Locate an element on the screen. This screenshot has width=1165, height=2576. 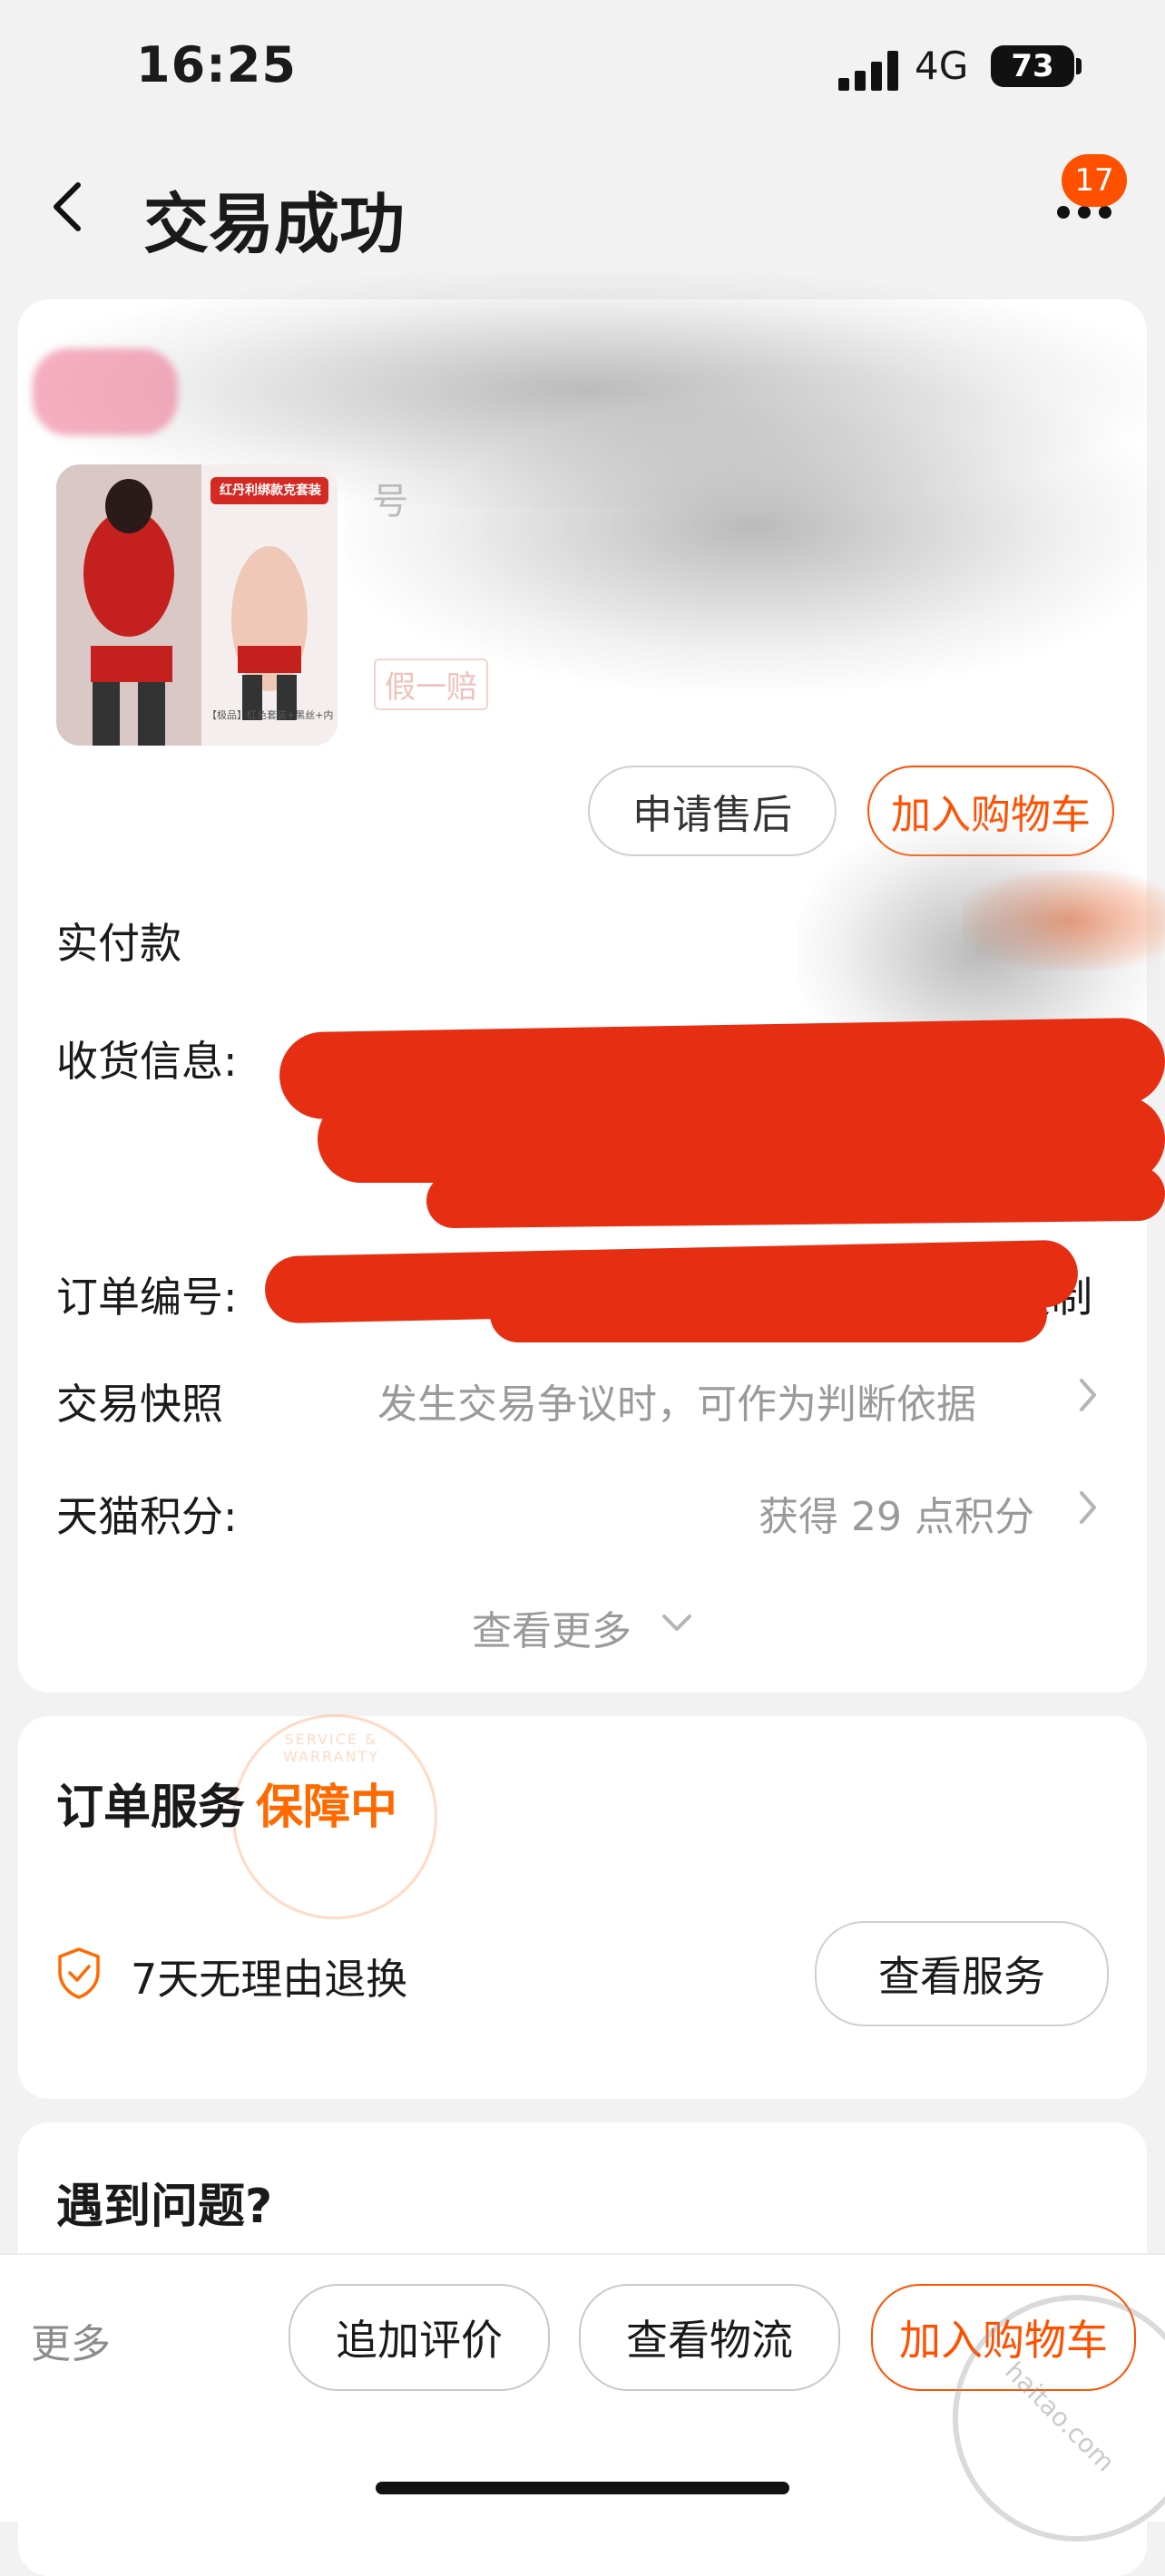
battery-level: 73 is located at coordinates (1032, 66).